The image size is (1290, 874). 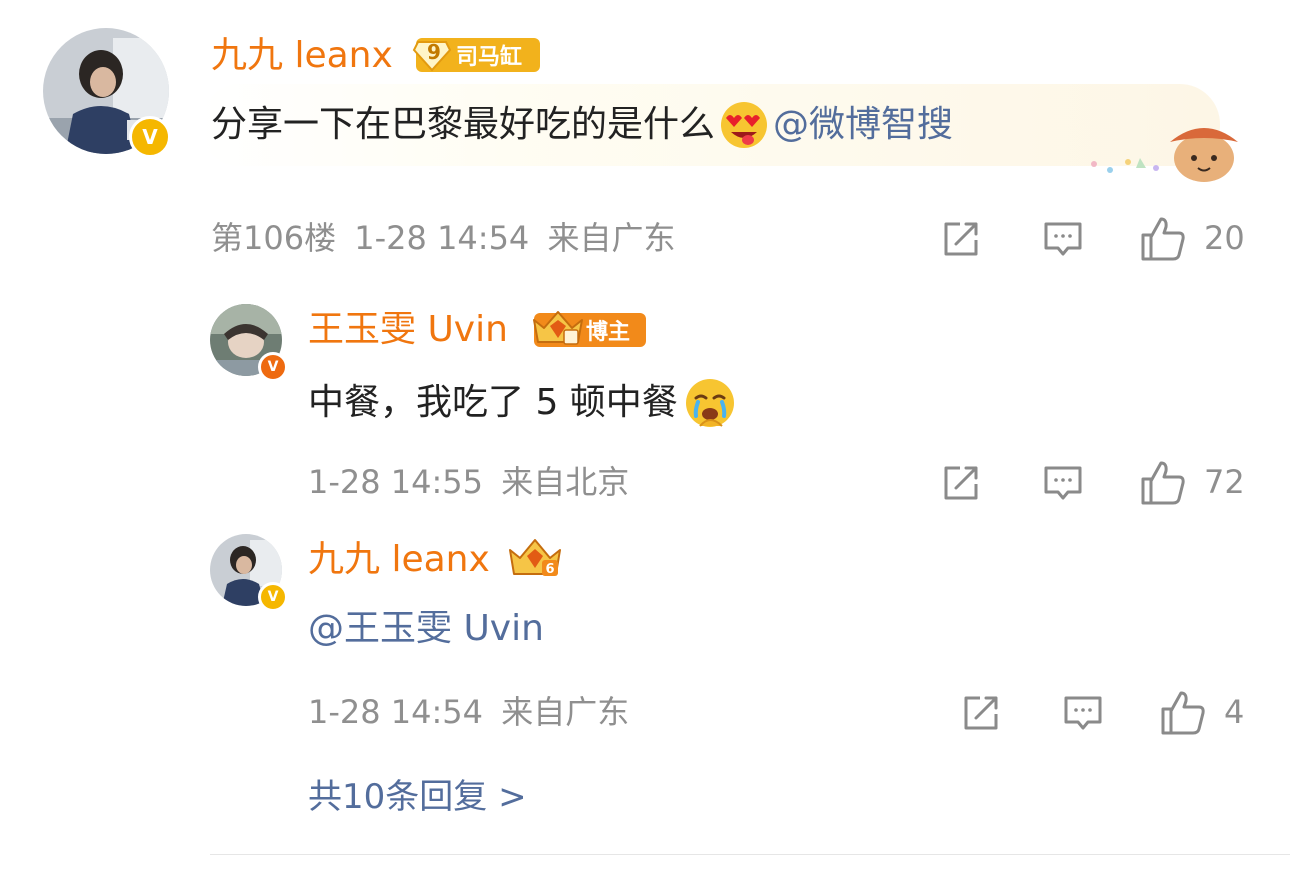 I want to click on like-count: 20, so click(x=1224, y=238).